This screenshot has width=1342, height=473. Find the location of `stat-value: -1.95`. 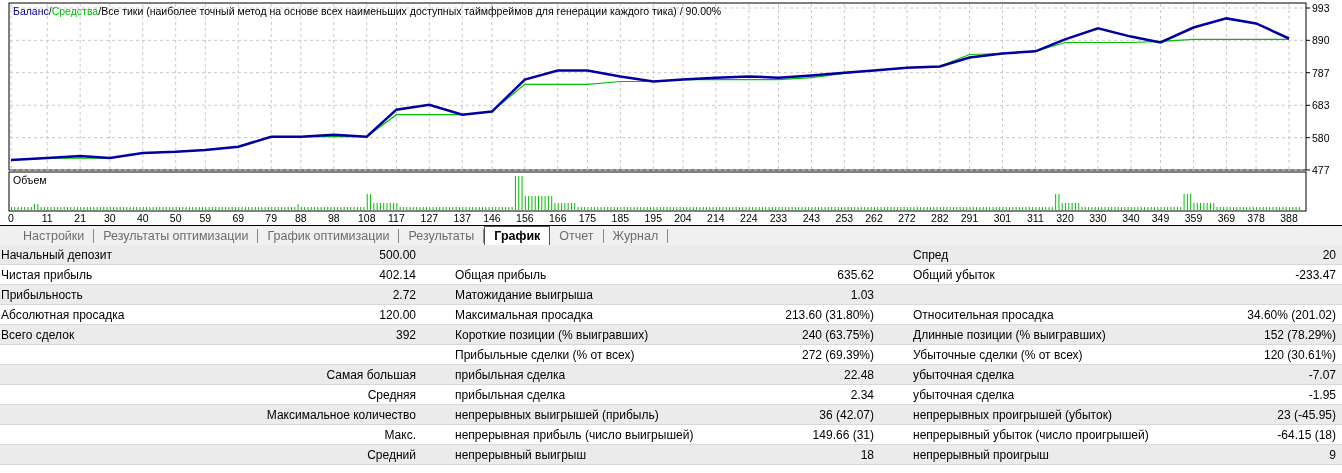

stat-value: -1.95 is located at coordinates (1322, 394).